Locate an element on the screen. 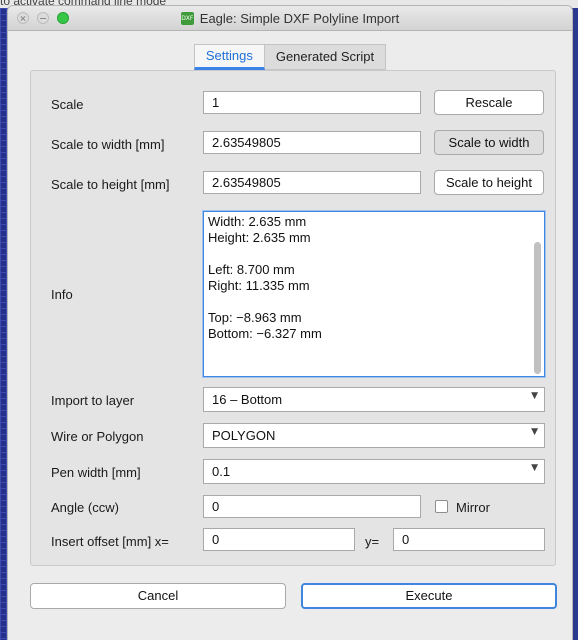 This screenshot has height=640, width=578. info-line: Top: −8.963 mm is located at coordinates (255, 317).